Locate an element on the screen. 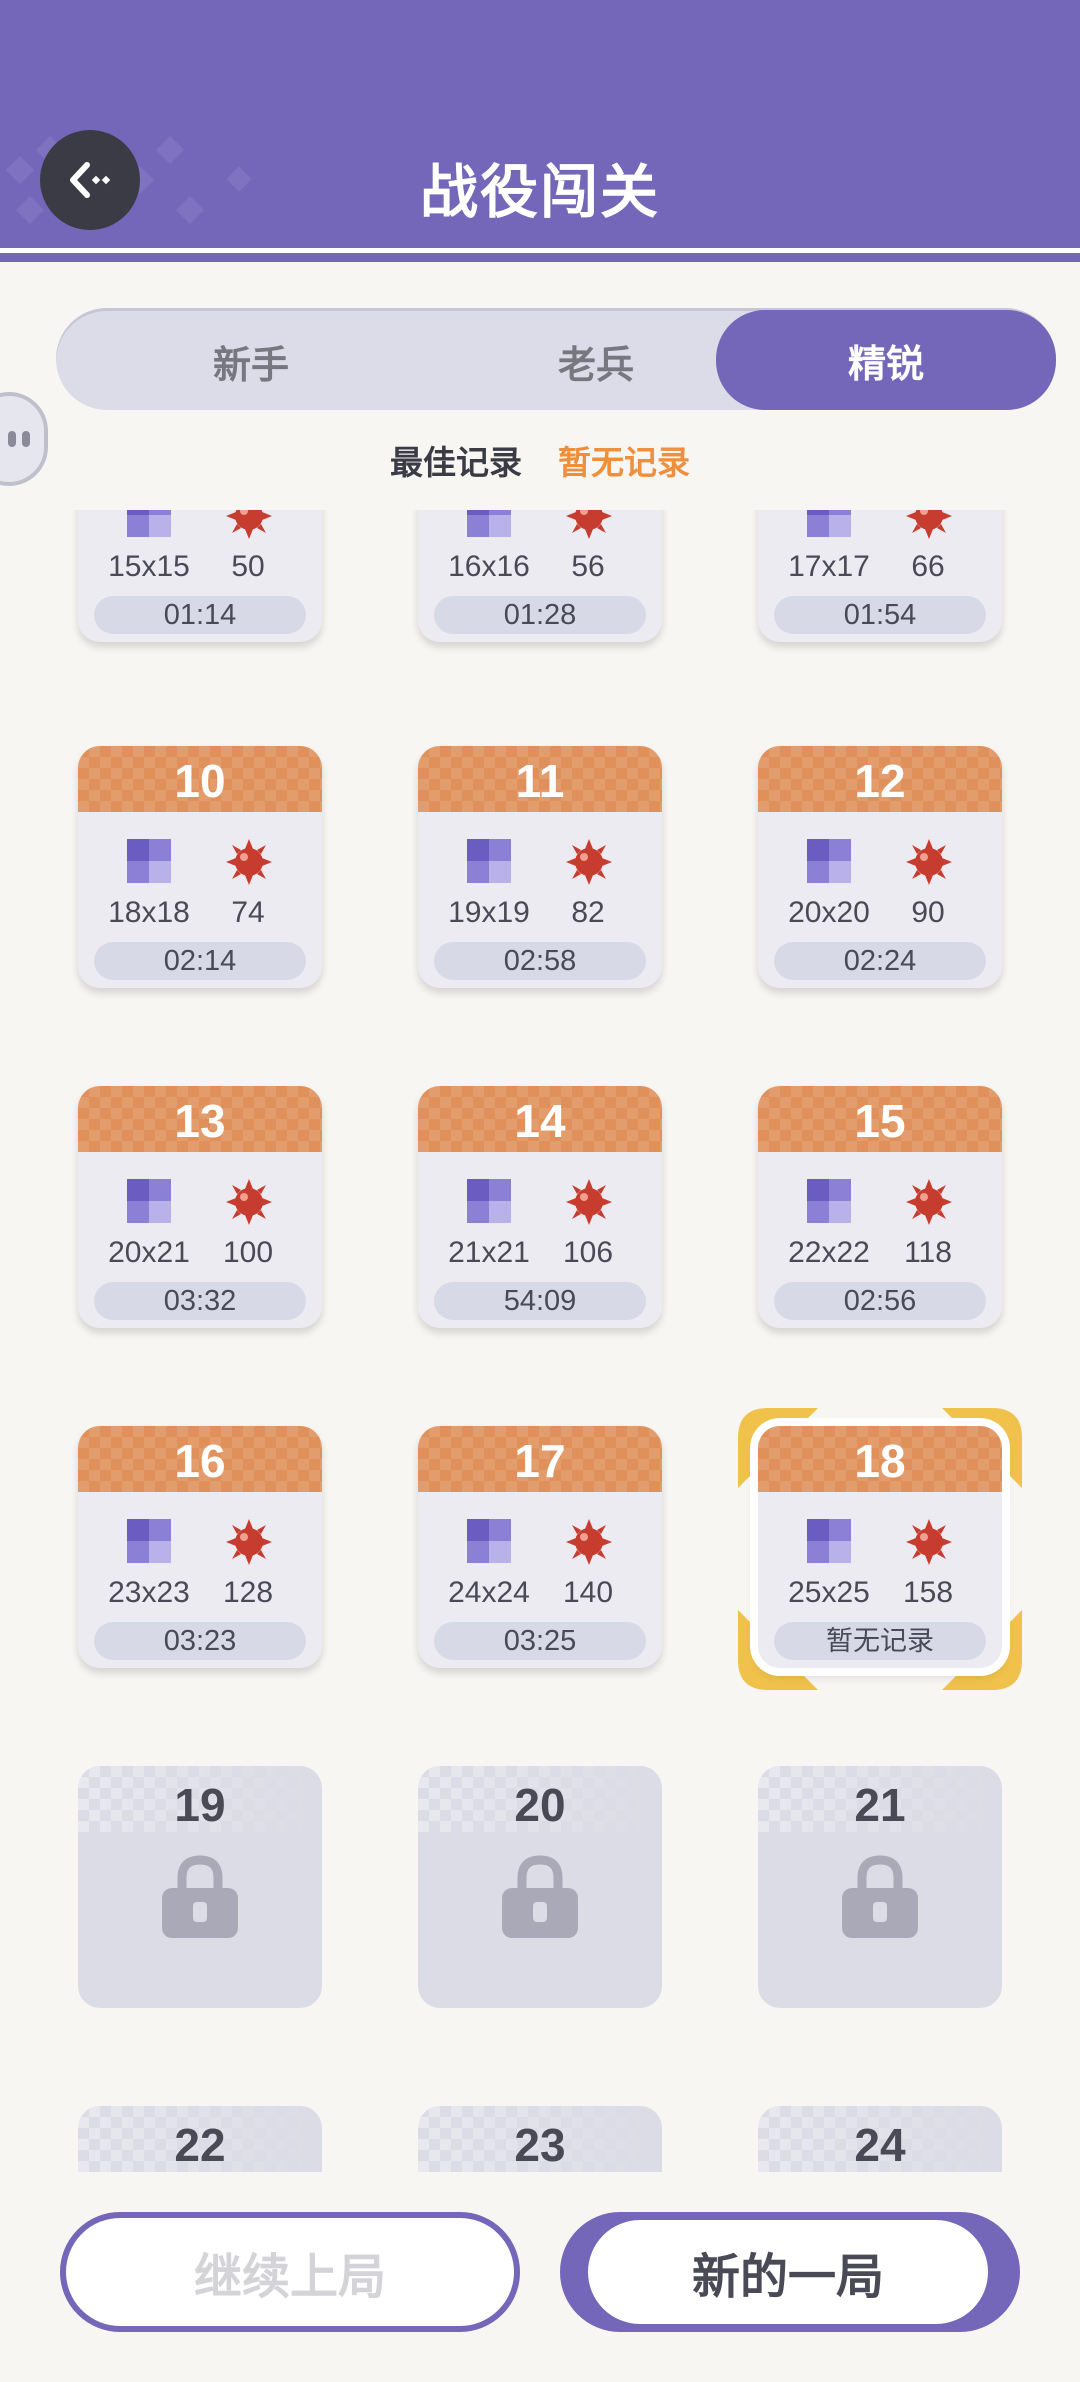 The image size is (1080, 2382). new-game-label: 新的一局 is located at coordinates (788, 2272).